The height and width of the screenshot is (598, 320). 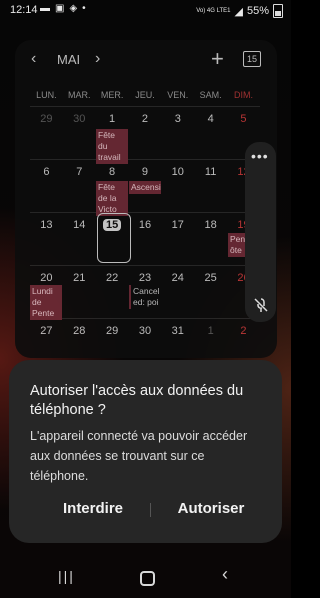 I want to click on weekday-label: DIM., so click(x=243, y=95).